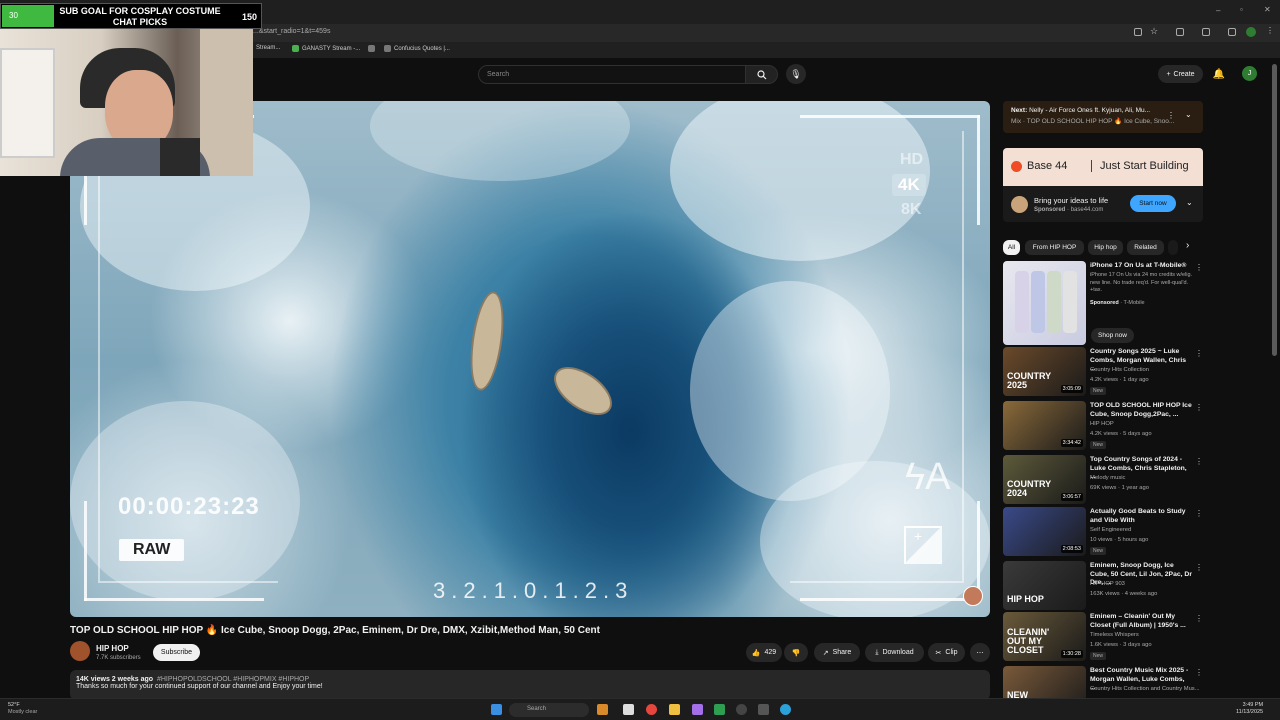  What do you see at coordinates (250, 17) in the screenshot?
I see `sub-goal-target: 150` at bounding box center [250, 17].